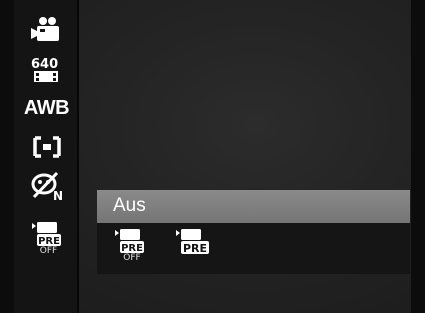 Image resolution: width=425 pixels, height=313 pixels. I want to click on face-detect-sub: N, so click(58, 195).